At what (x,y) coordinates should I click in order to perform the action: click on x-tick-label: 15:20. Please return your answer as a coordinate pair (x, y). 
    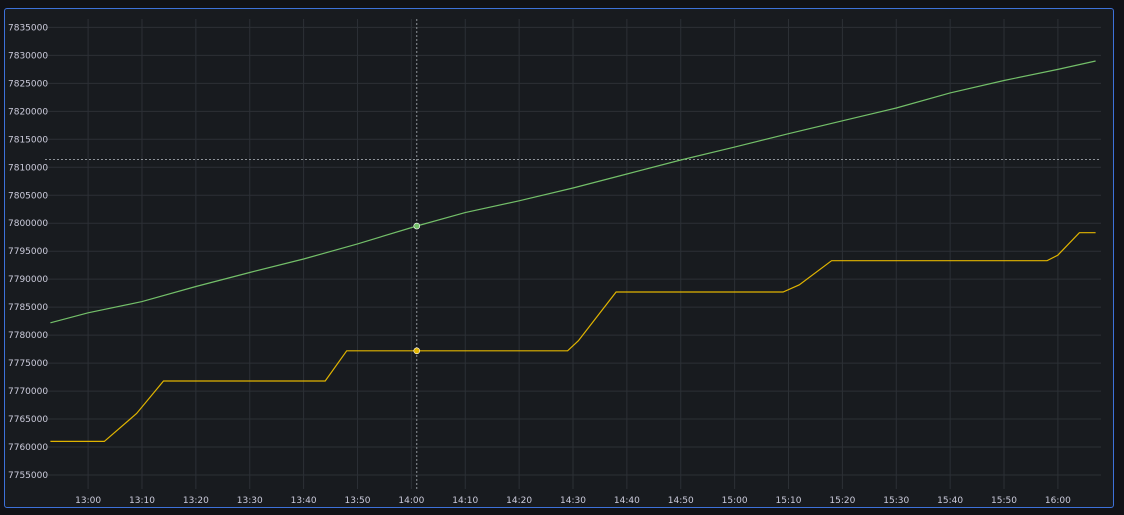
    Looking at the image, I should click on (842, 501).